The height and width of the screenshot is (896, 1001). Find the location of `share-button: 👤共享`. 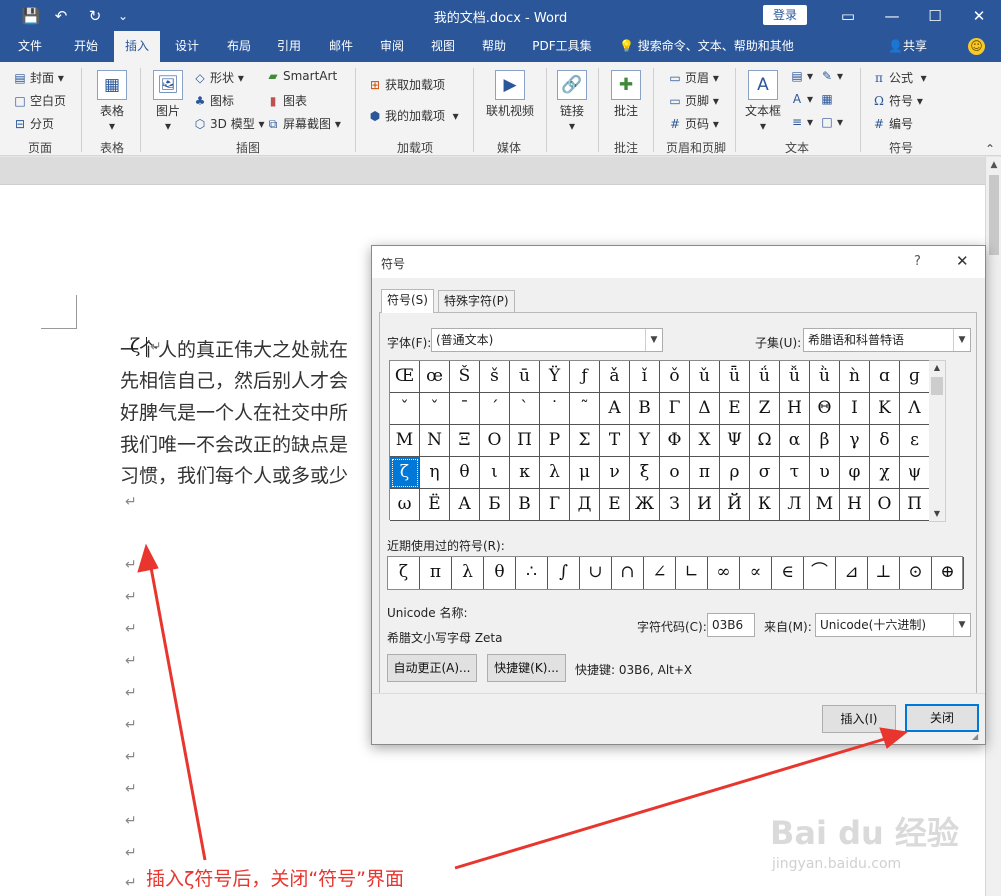

share-button: 👤共享 is located at coordinates (907, 46).